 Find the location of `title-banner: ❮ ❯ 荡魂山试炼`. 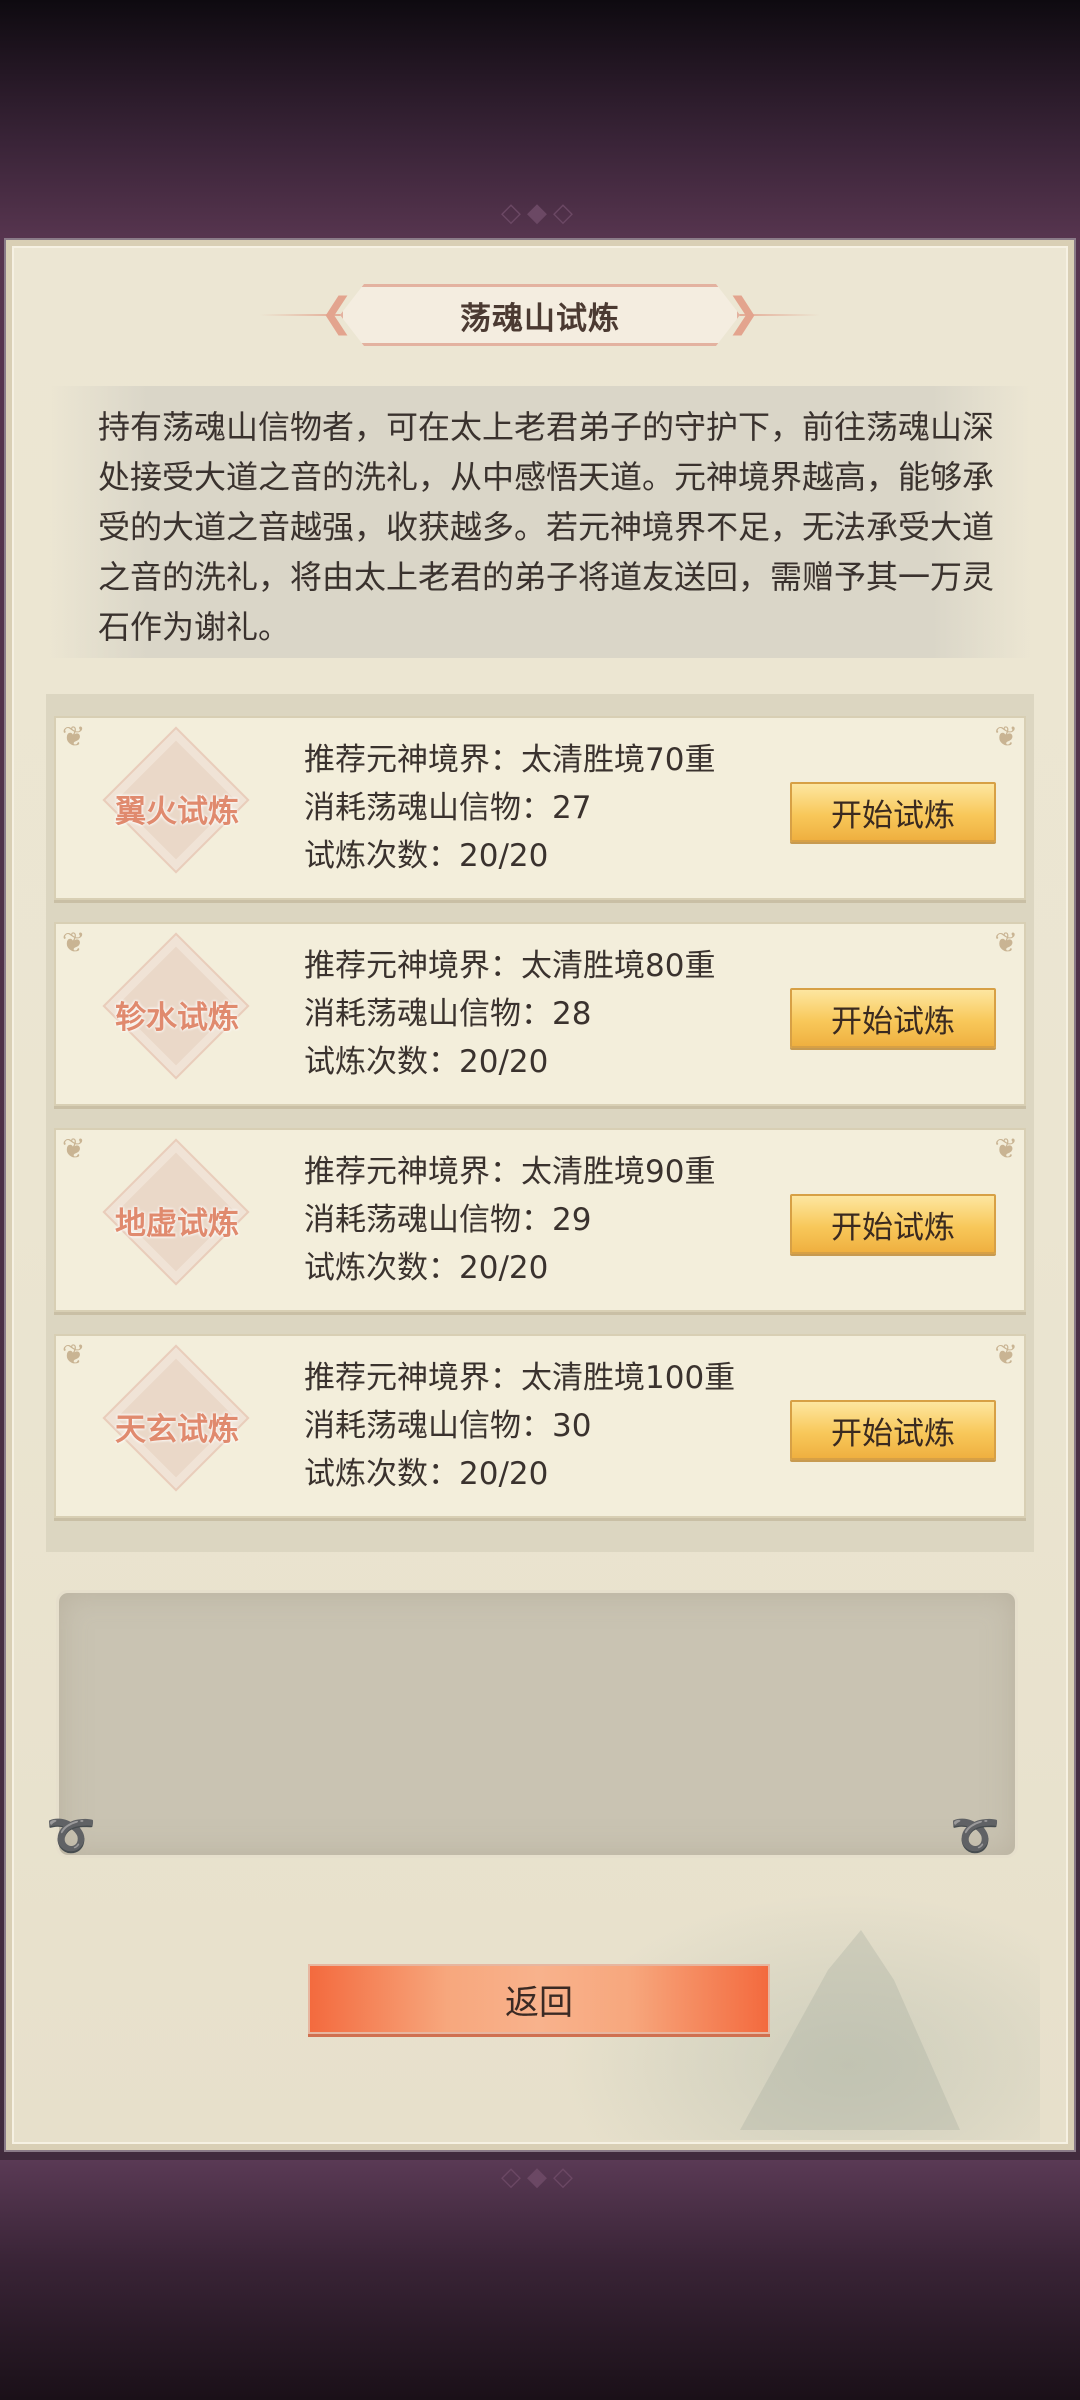

title-banner: ❮ ❯ 荡魂山试炼 is located at coordinates (540, 315).